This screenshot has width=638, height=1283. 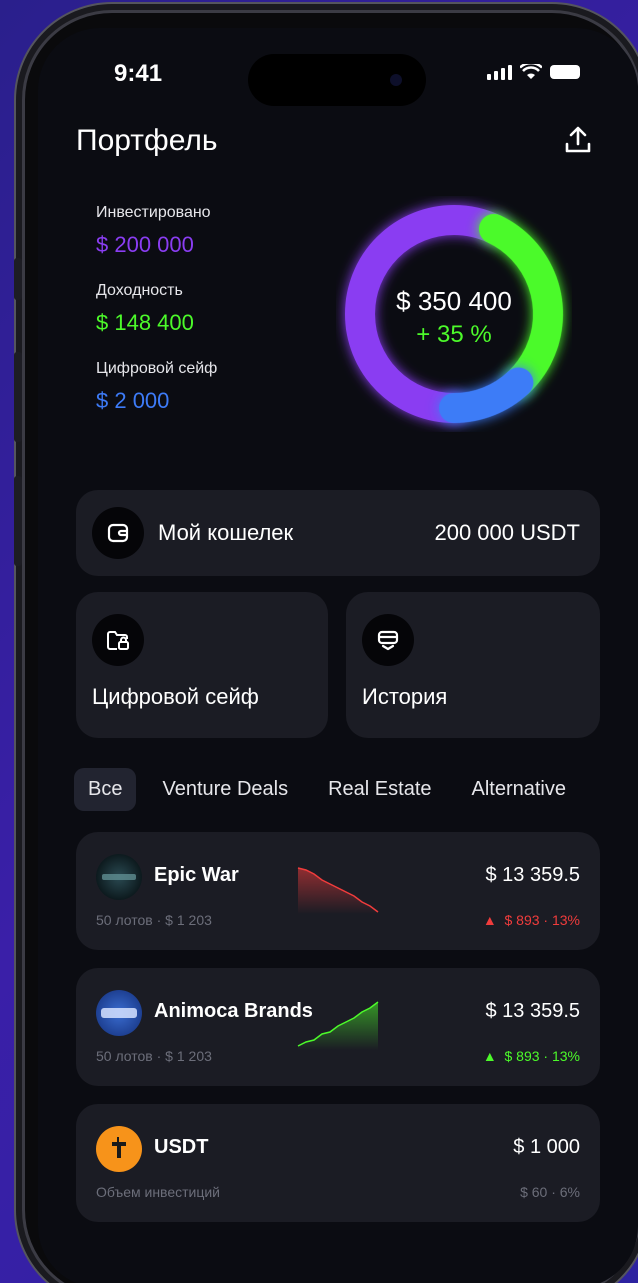 I want to click on status-icons, so click(x=533, y=72).